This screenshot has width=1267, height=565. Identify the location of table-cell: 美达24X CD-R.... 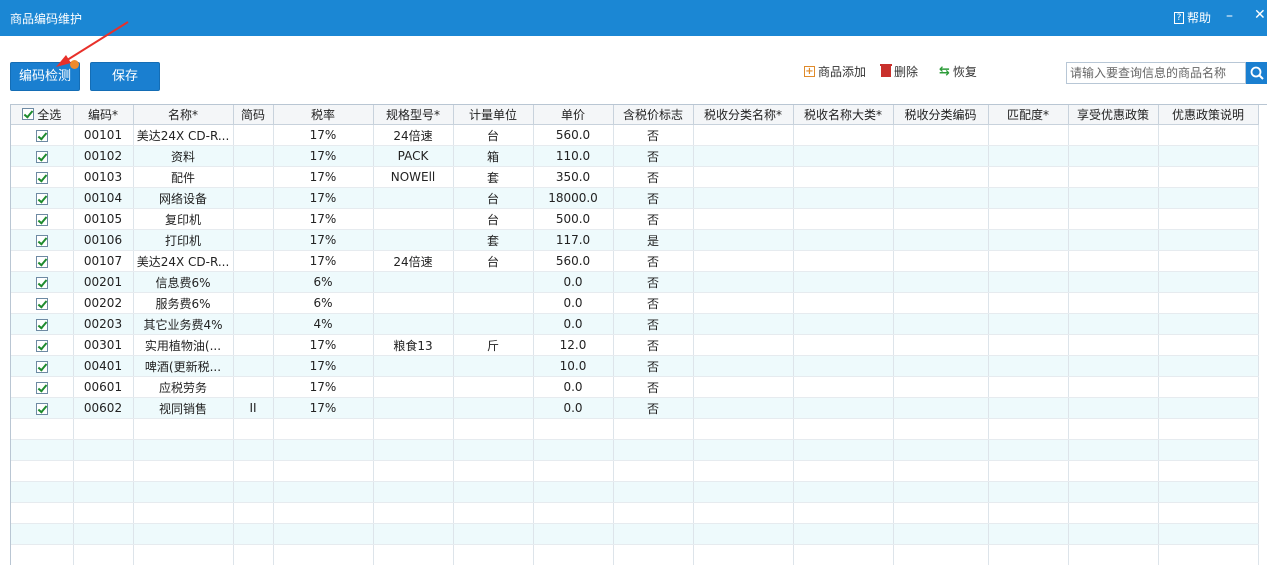
(183, 135).